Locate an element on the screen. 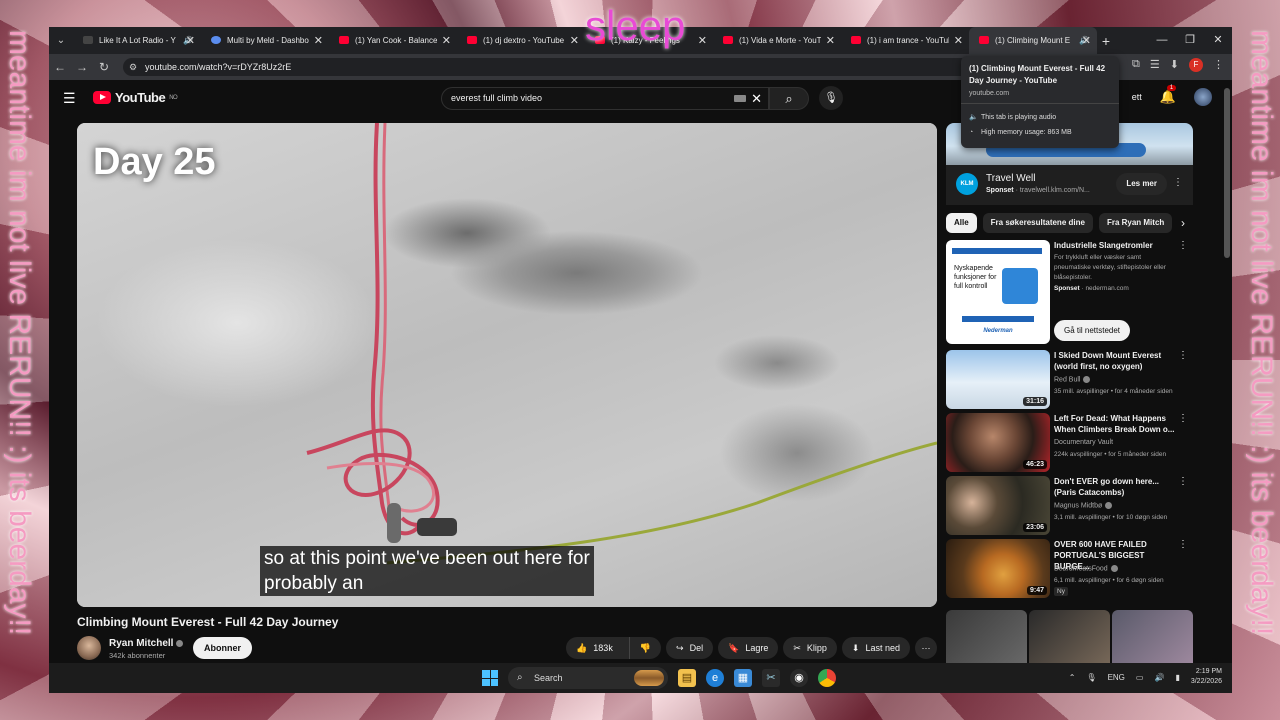 This screenshot has height=720, width=1280. keyboard-icon is located at coordinates (740, 98).